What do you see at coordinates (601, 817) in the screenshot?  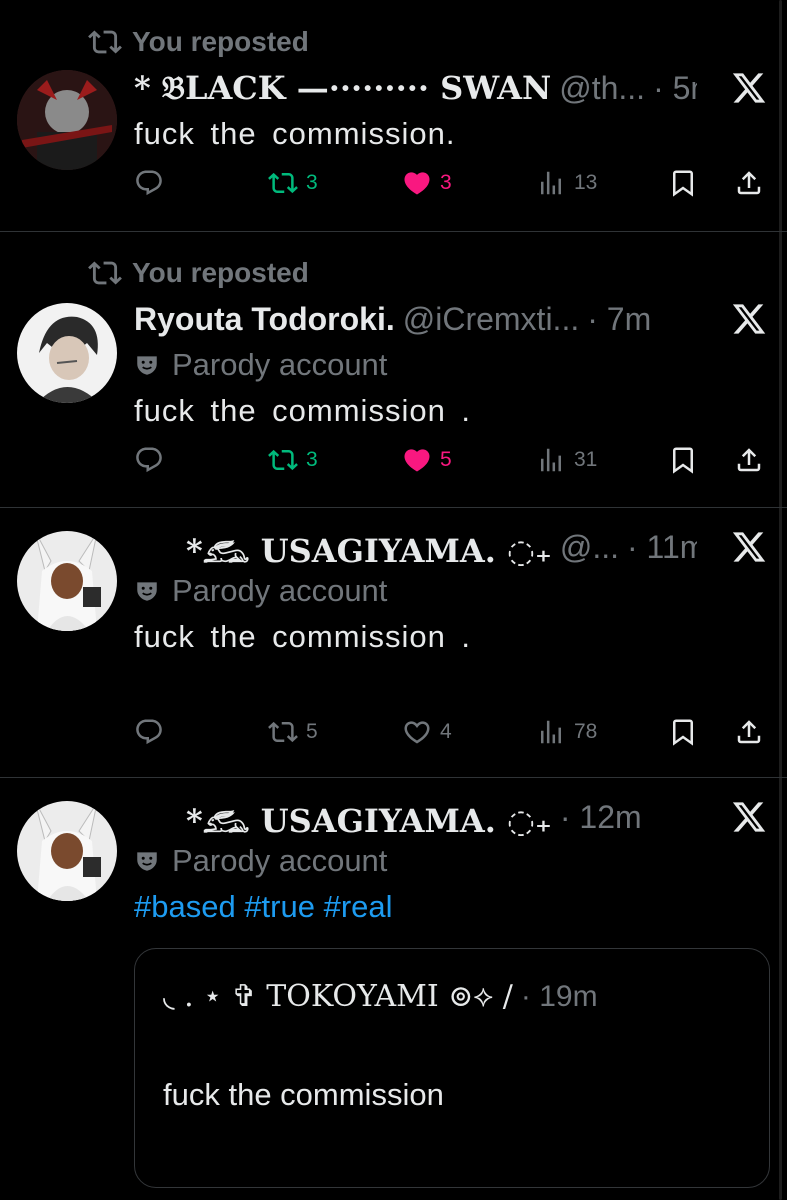 I see `timestamp: · 12m` at bounding box center [601, 817].